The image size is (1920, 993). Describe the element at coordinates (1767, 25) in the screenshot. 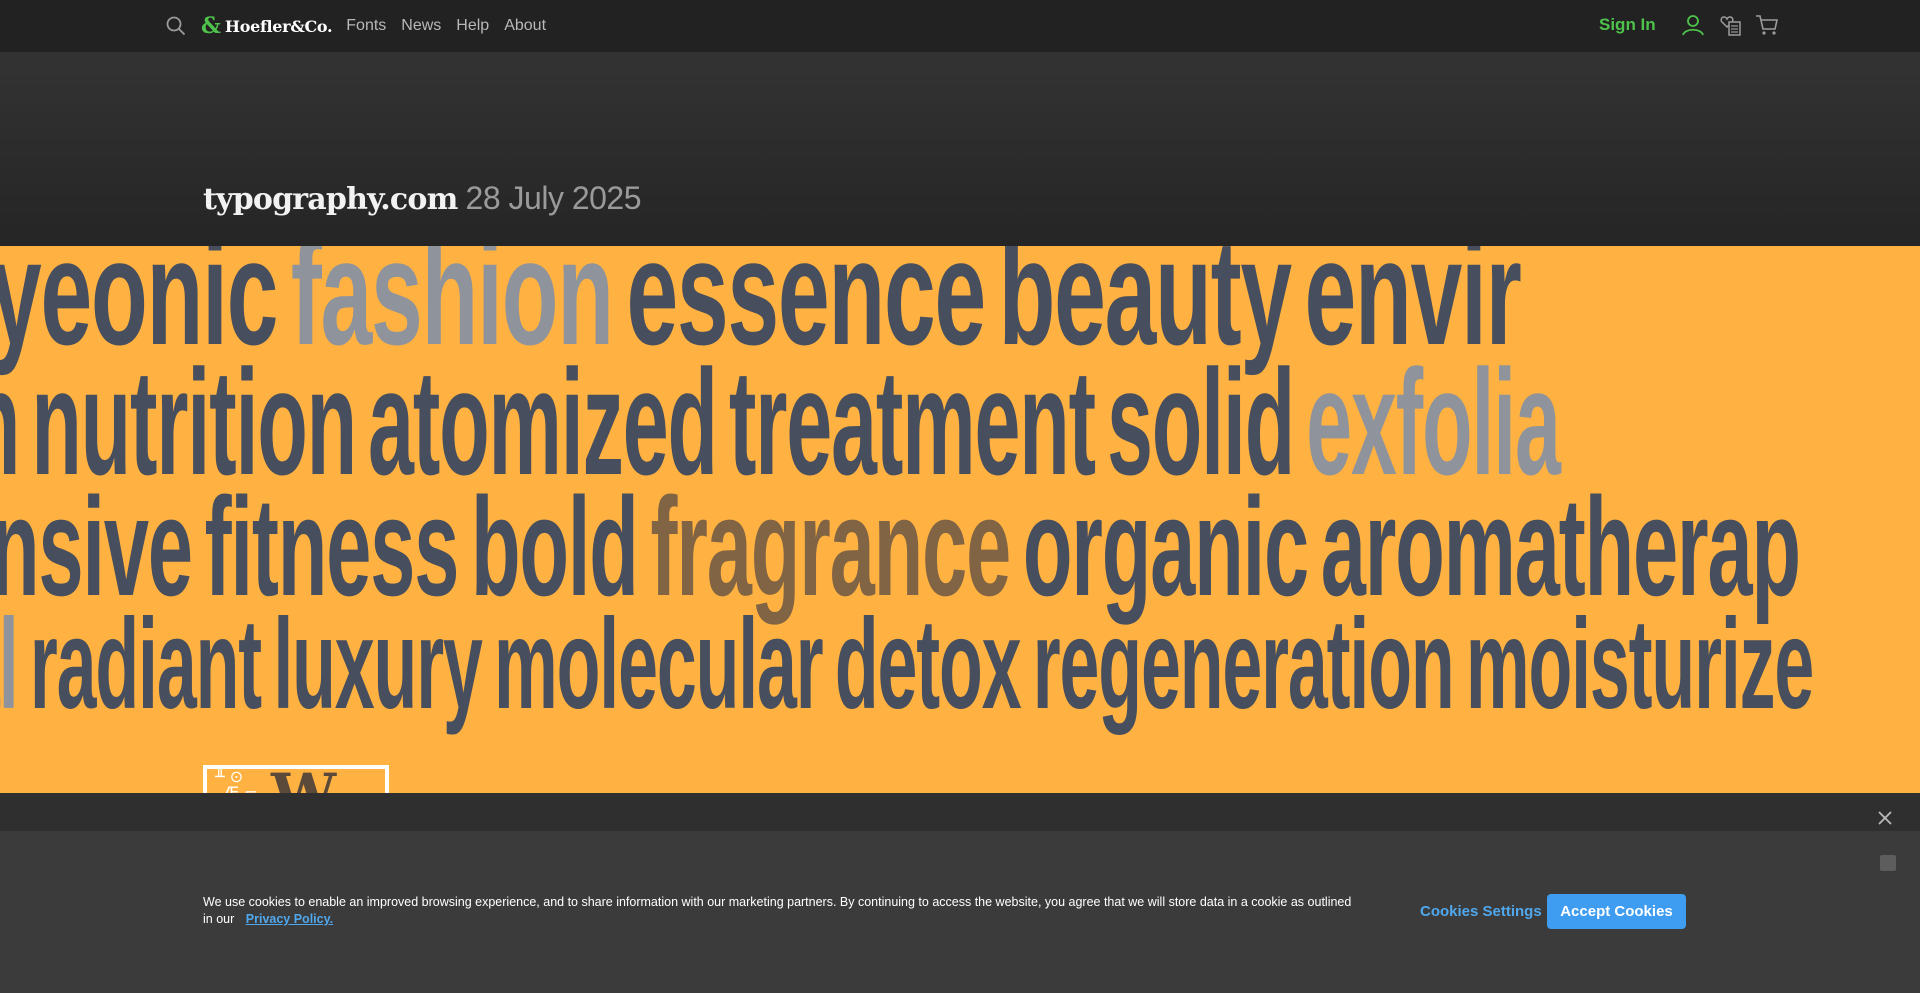

I see `cart-icon` at that location.